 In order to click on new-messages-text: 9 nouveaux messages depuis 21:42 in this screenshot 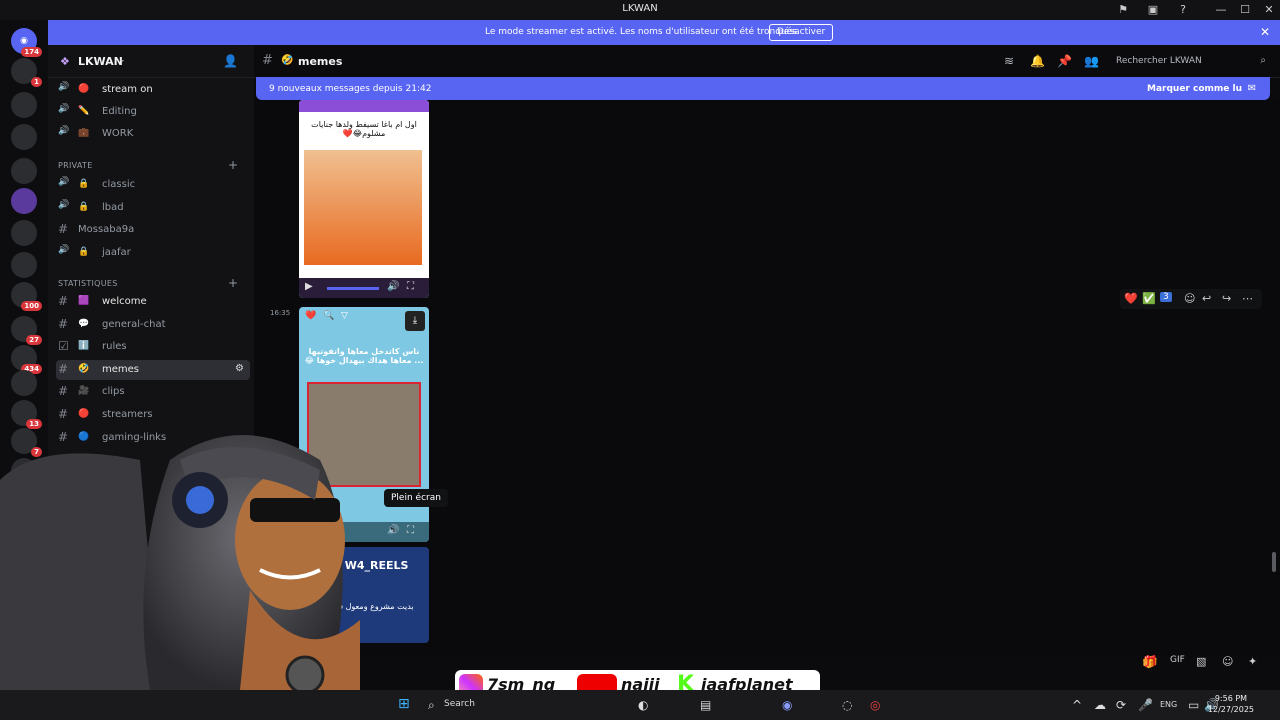, I will do `click(350, 89)`.